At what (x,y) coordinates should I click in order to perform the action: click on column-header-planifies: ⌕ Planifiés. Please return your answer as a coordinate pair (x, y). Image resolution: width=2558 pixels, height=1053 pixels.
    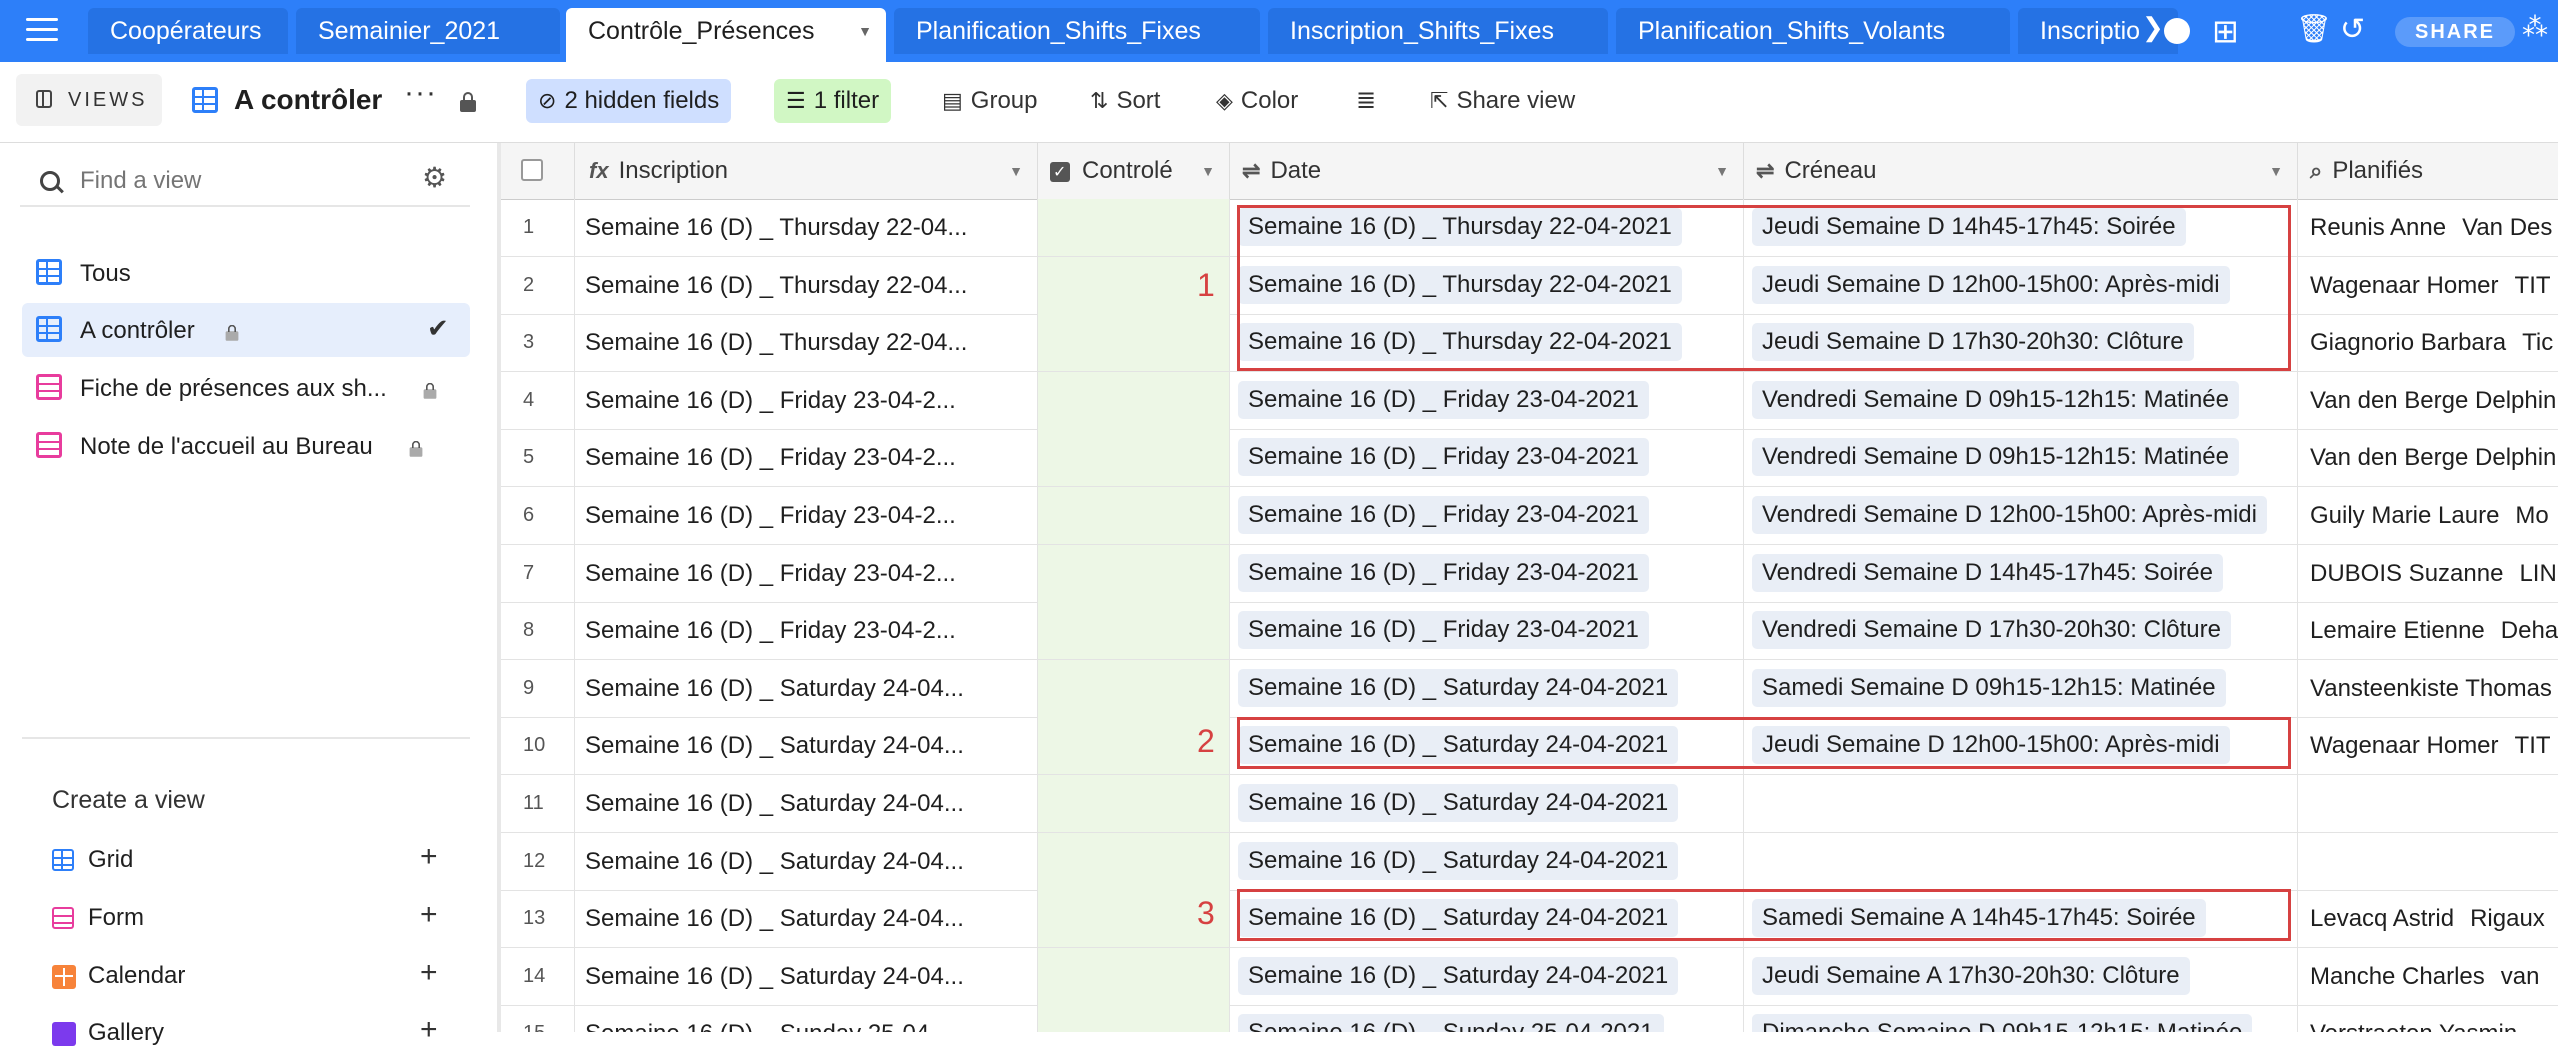
    Looking at the image, I should click on (2428, 171).